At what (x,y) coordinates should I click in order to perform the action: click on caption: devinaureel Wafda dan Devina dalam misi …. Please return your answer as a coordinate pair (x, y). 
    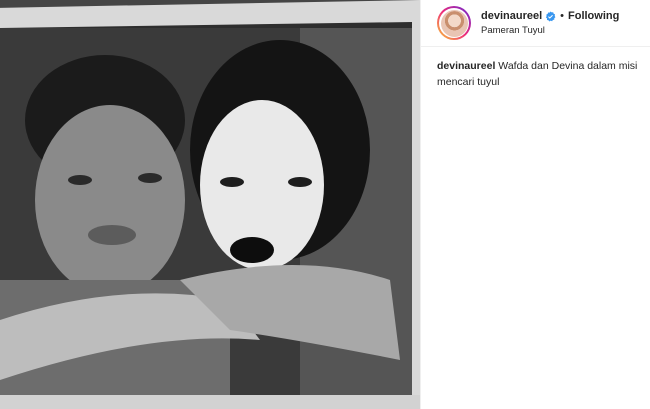
    Looking at the image, I should click on (535, 69).